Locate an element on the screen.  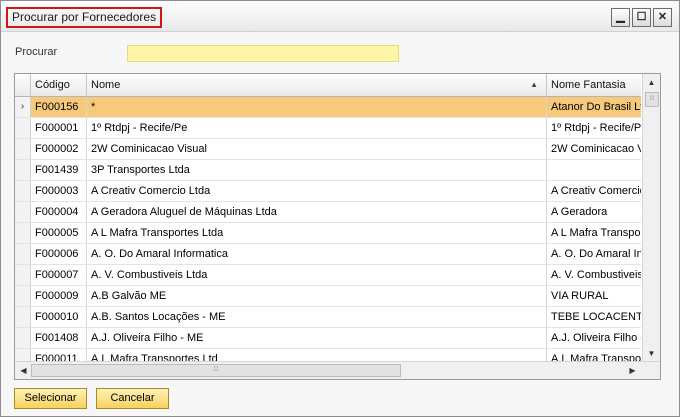
row-header-corner is located at coordinates (23, 85).